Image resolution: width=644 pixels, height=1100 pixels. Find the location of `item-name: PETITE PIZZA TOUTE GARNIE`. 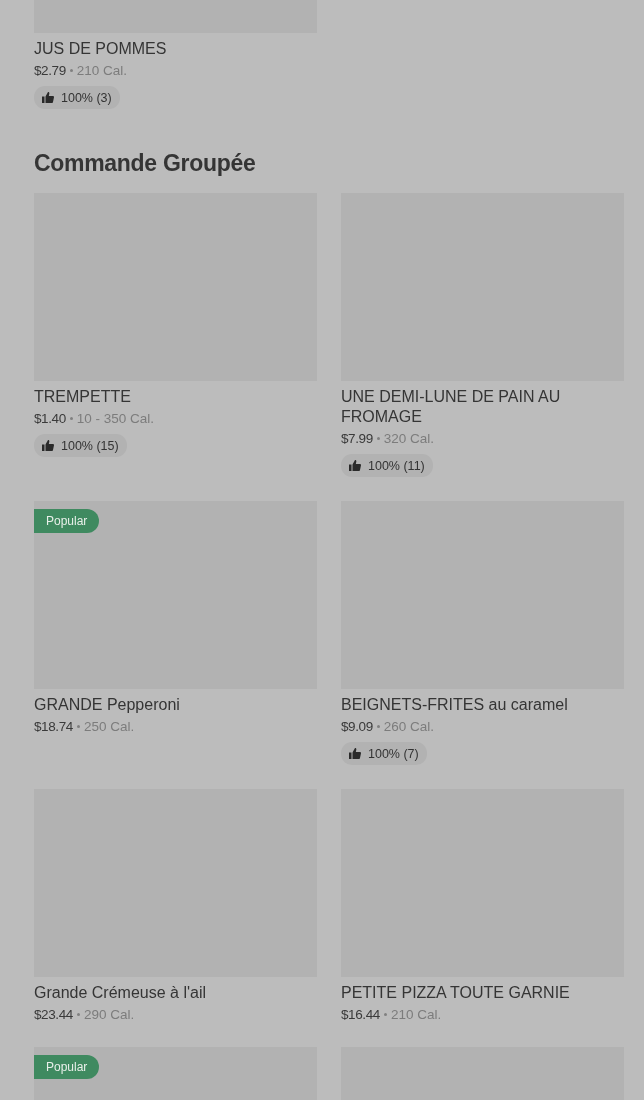

item-name: PETITE PIZZA TOUTE GARNIE is located at coordinates (482, 993).